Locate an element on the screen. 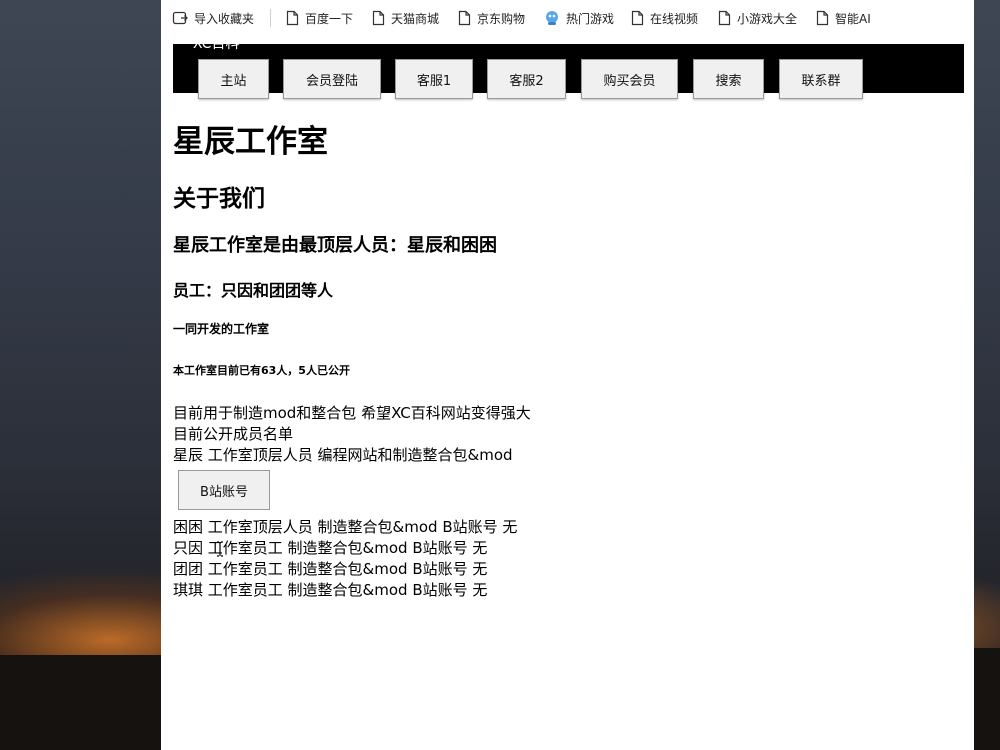 The image size is (1000, 750). import-bookmarks-icon is located at coordinates (180, 18).